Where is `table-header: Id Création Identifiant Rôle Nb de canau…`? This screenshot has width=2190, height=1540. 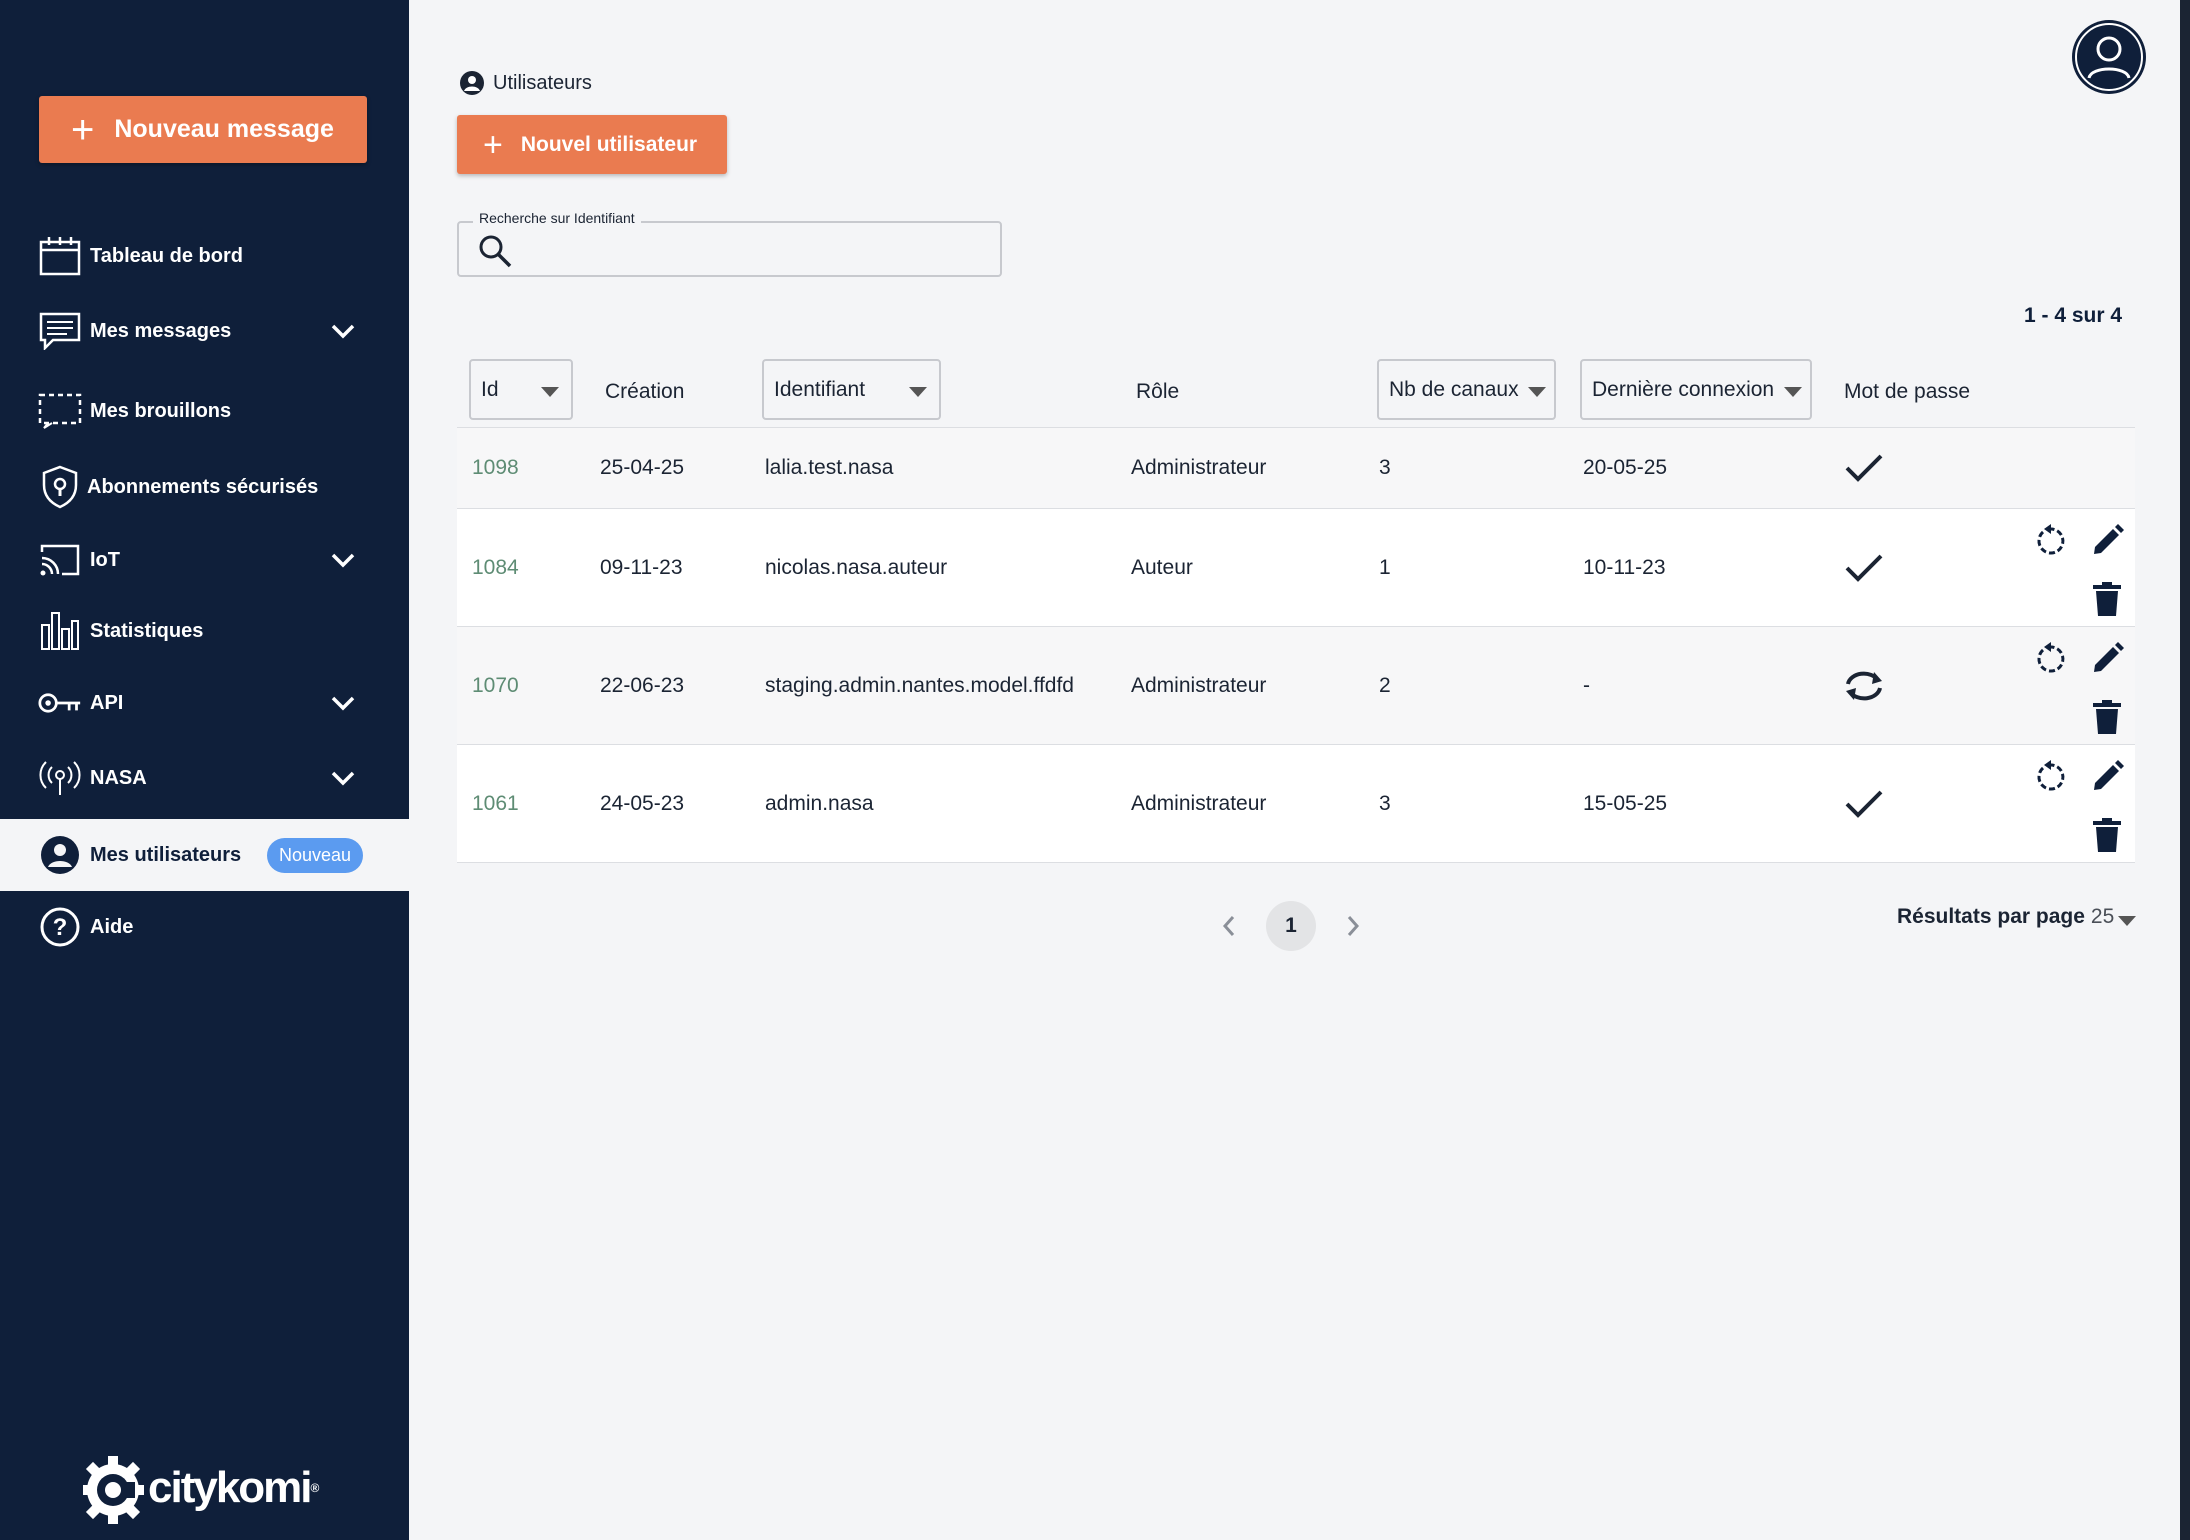
table-header: Id Création Identifiant Rôle Nb de canau… is located at coordinates (1296, 392).